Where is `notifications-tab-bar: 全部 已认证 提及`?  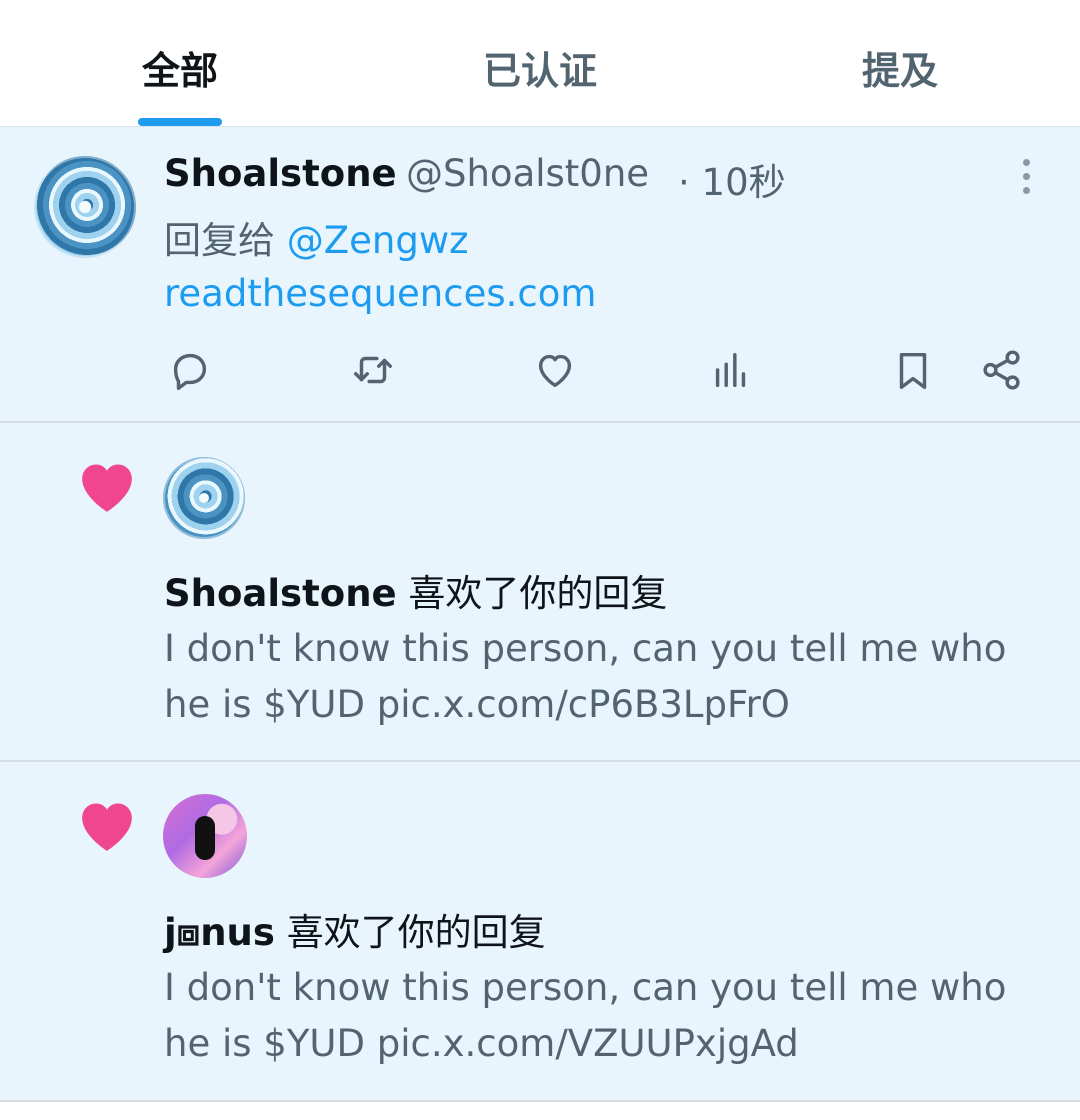 notifications-tab-bar: 全部 已认证 提及 is located at coordinates (540, 64).